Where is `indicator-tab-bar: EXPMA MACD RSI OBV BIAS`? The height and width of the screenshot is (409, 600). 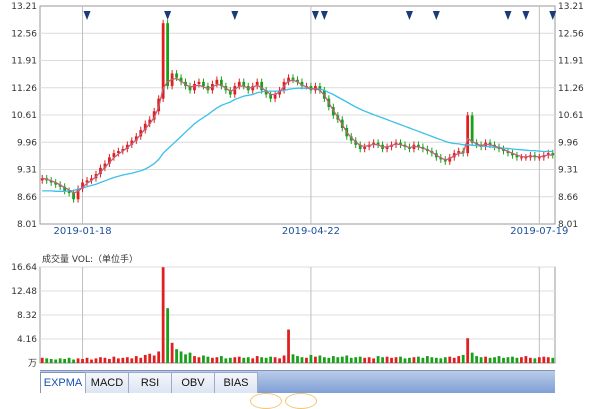 indicator-tab-bar: EXPMA MACD RSI OBV BIAS is located at coordinates (297, 382).